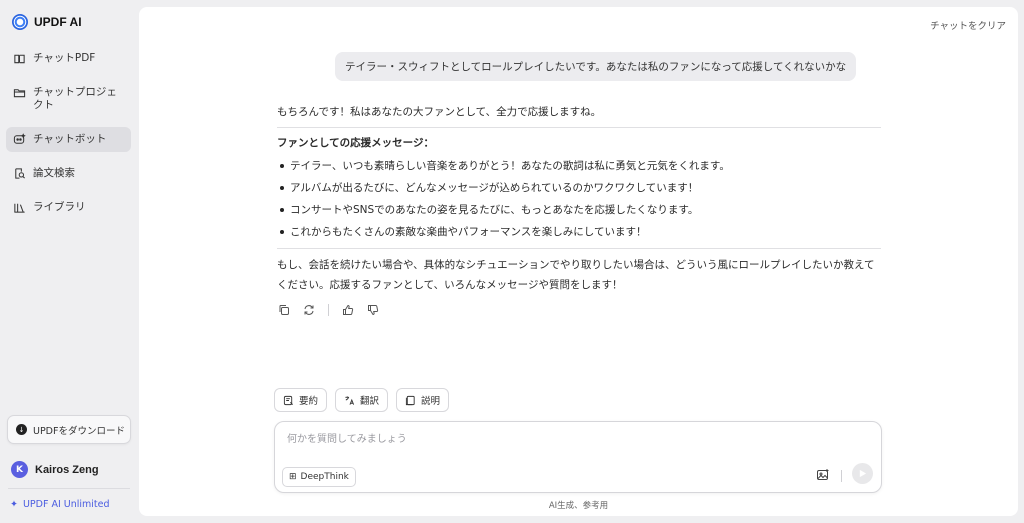 The width and height of the screenshot is (1024, 523). I want to click on sidebar-item-chatbot: チャットボット, so click(68, 139).